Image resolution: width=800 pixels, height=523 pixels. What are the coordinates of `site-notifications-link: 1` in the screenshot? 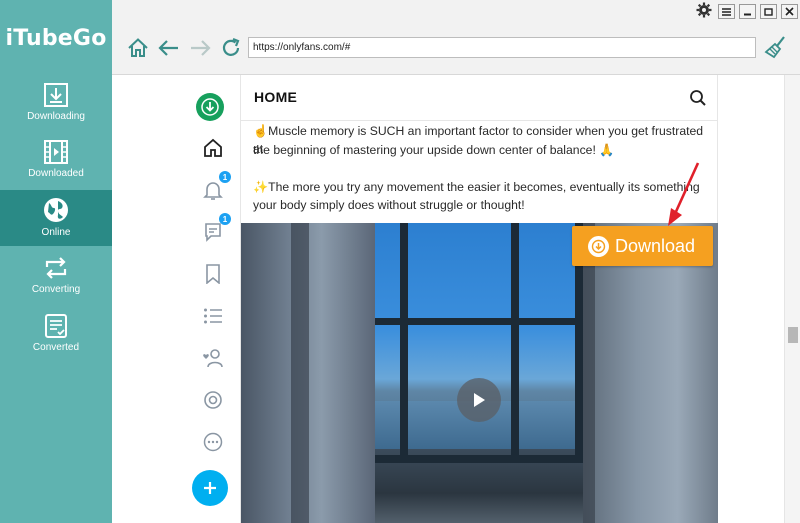 It's located at (215, 187).